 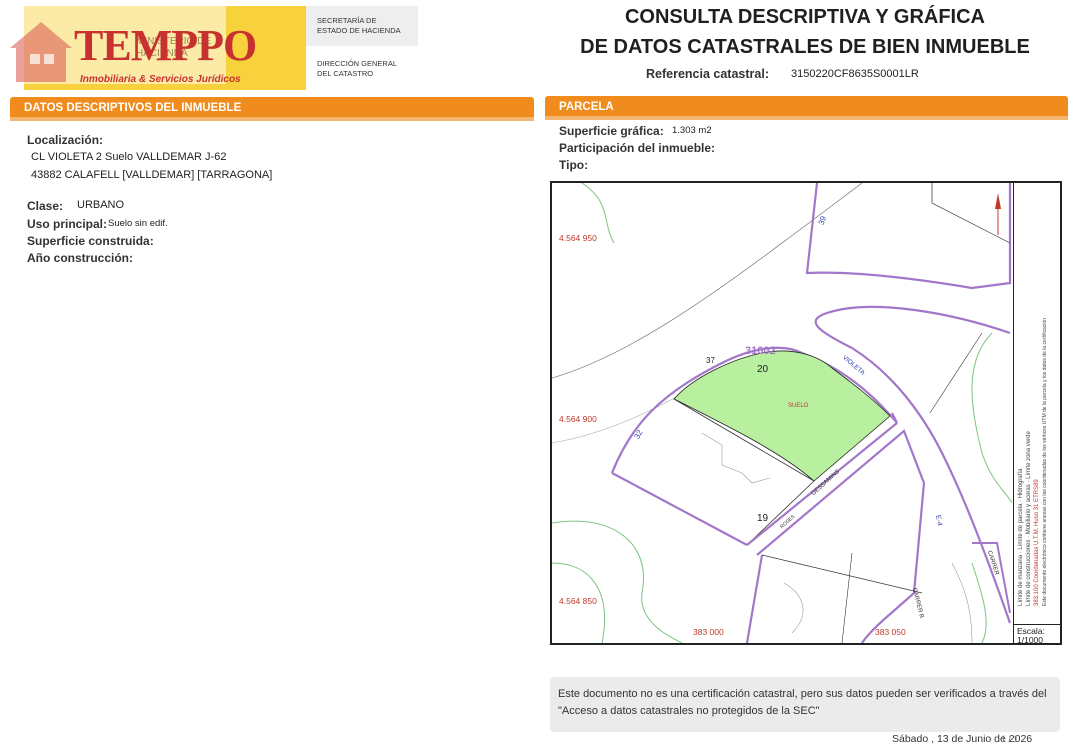 What do you see at coordinates (80, 258) in the screenshot?
I see `anio-construccion-label: Año construcción:` at bounding box center [80, 258].